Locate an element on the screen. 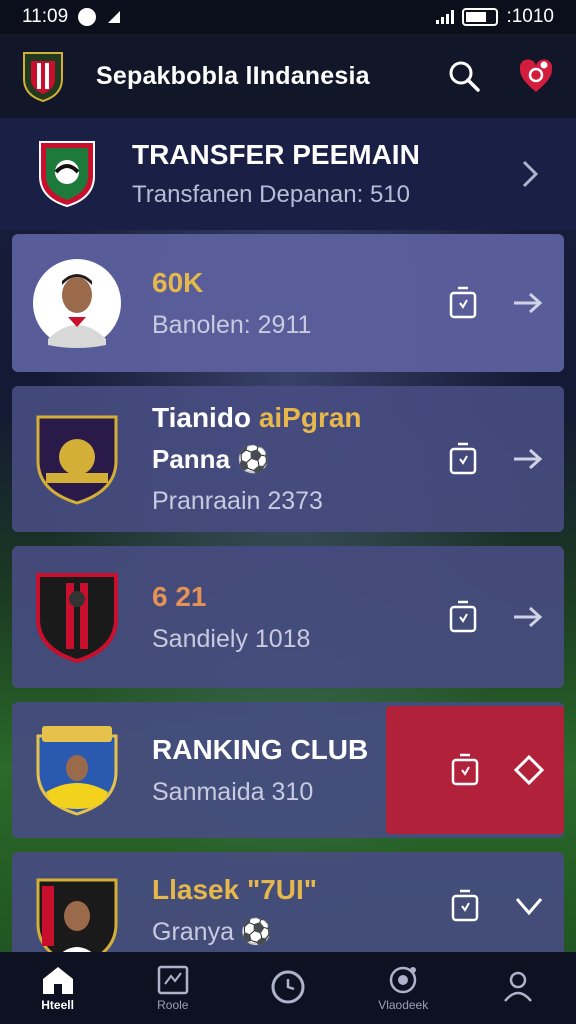 The width and height of the screenshot is (576, 1024). federation-logo is located at coordinates (43, 76).